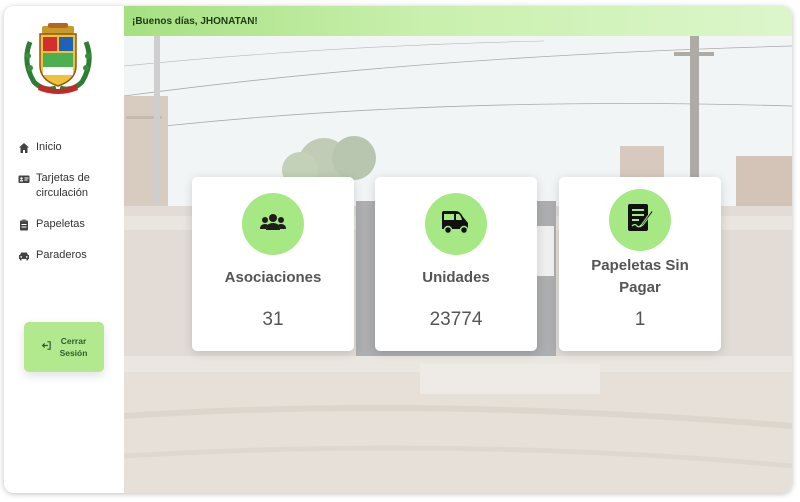 The image size is (800, 502). Describe the element at coordinates (456, 264) in the screenshot. I see `stat-card-unidades: Unidades 23774` at that location.